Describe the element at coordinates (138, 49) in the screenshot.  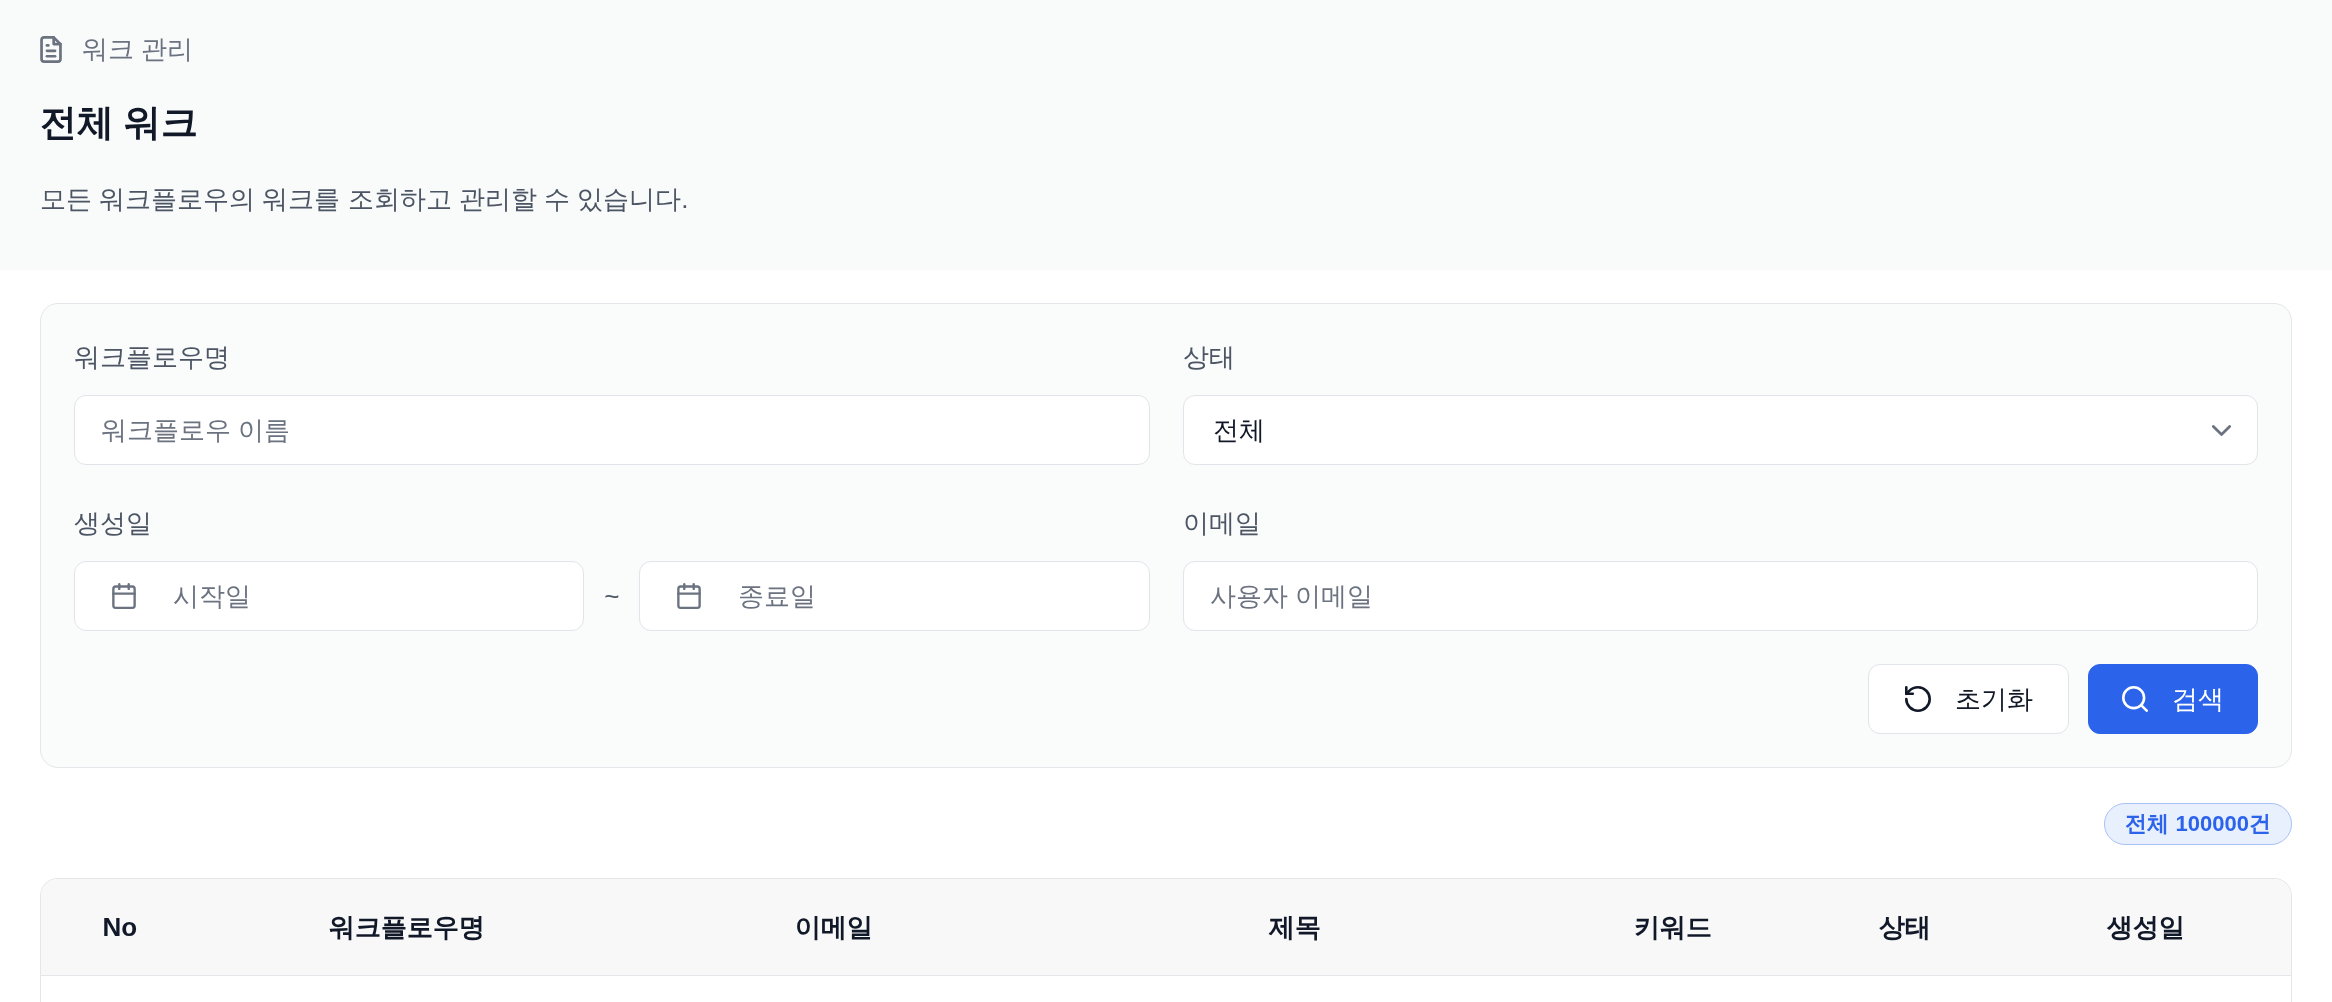
I see `breadcrumb-label: 워크 관리` at that location.